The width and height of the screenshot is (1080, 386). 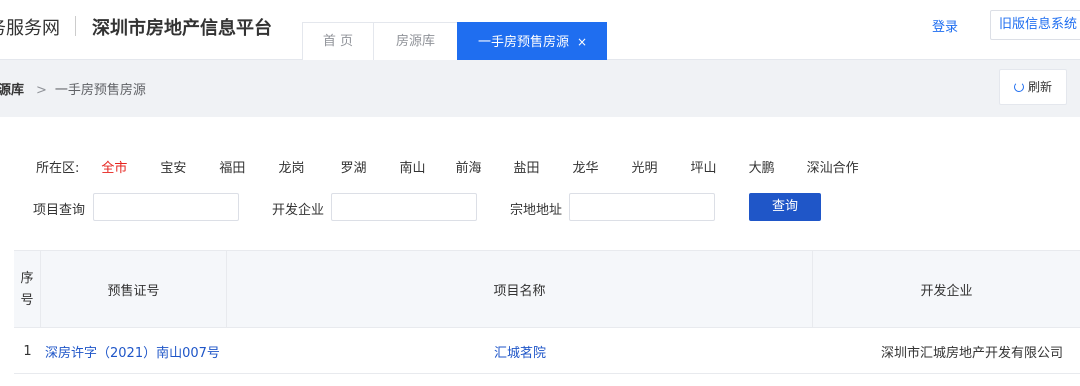 I want to click on breadcrumb-bar: 源库 > 一手房预售房源 刷新, so click(x=540, y=89).